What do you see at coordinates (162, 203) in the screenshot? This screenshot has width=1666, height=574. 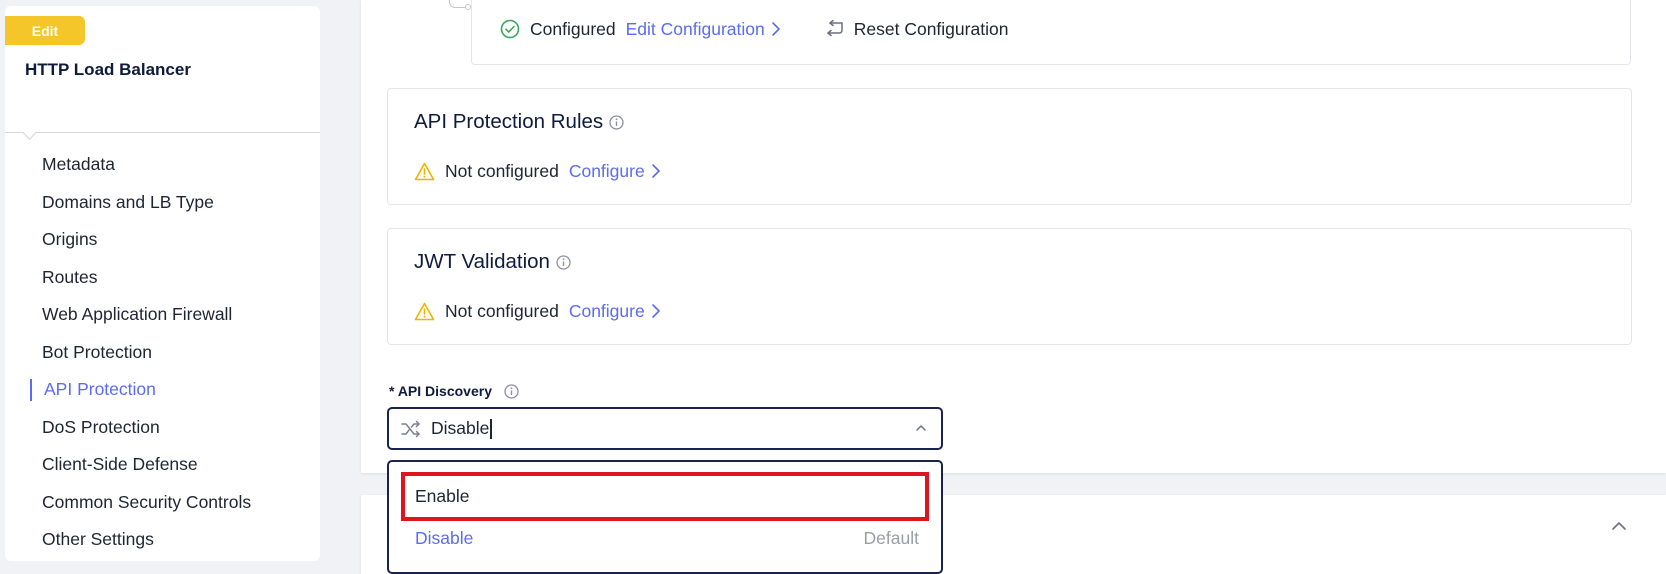 I see `sidebar-item-domains-lb-type: Domains and LB Type` at bounding box center [162, 203].